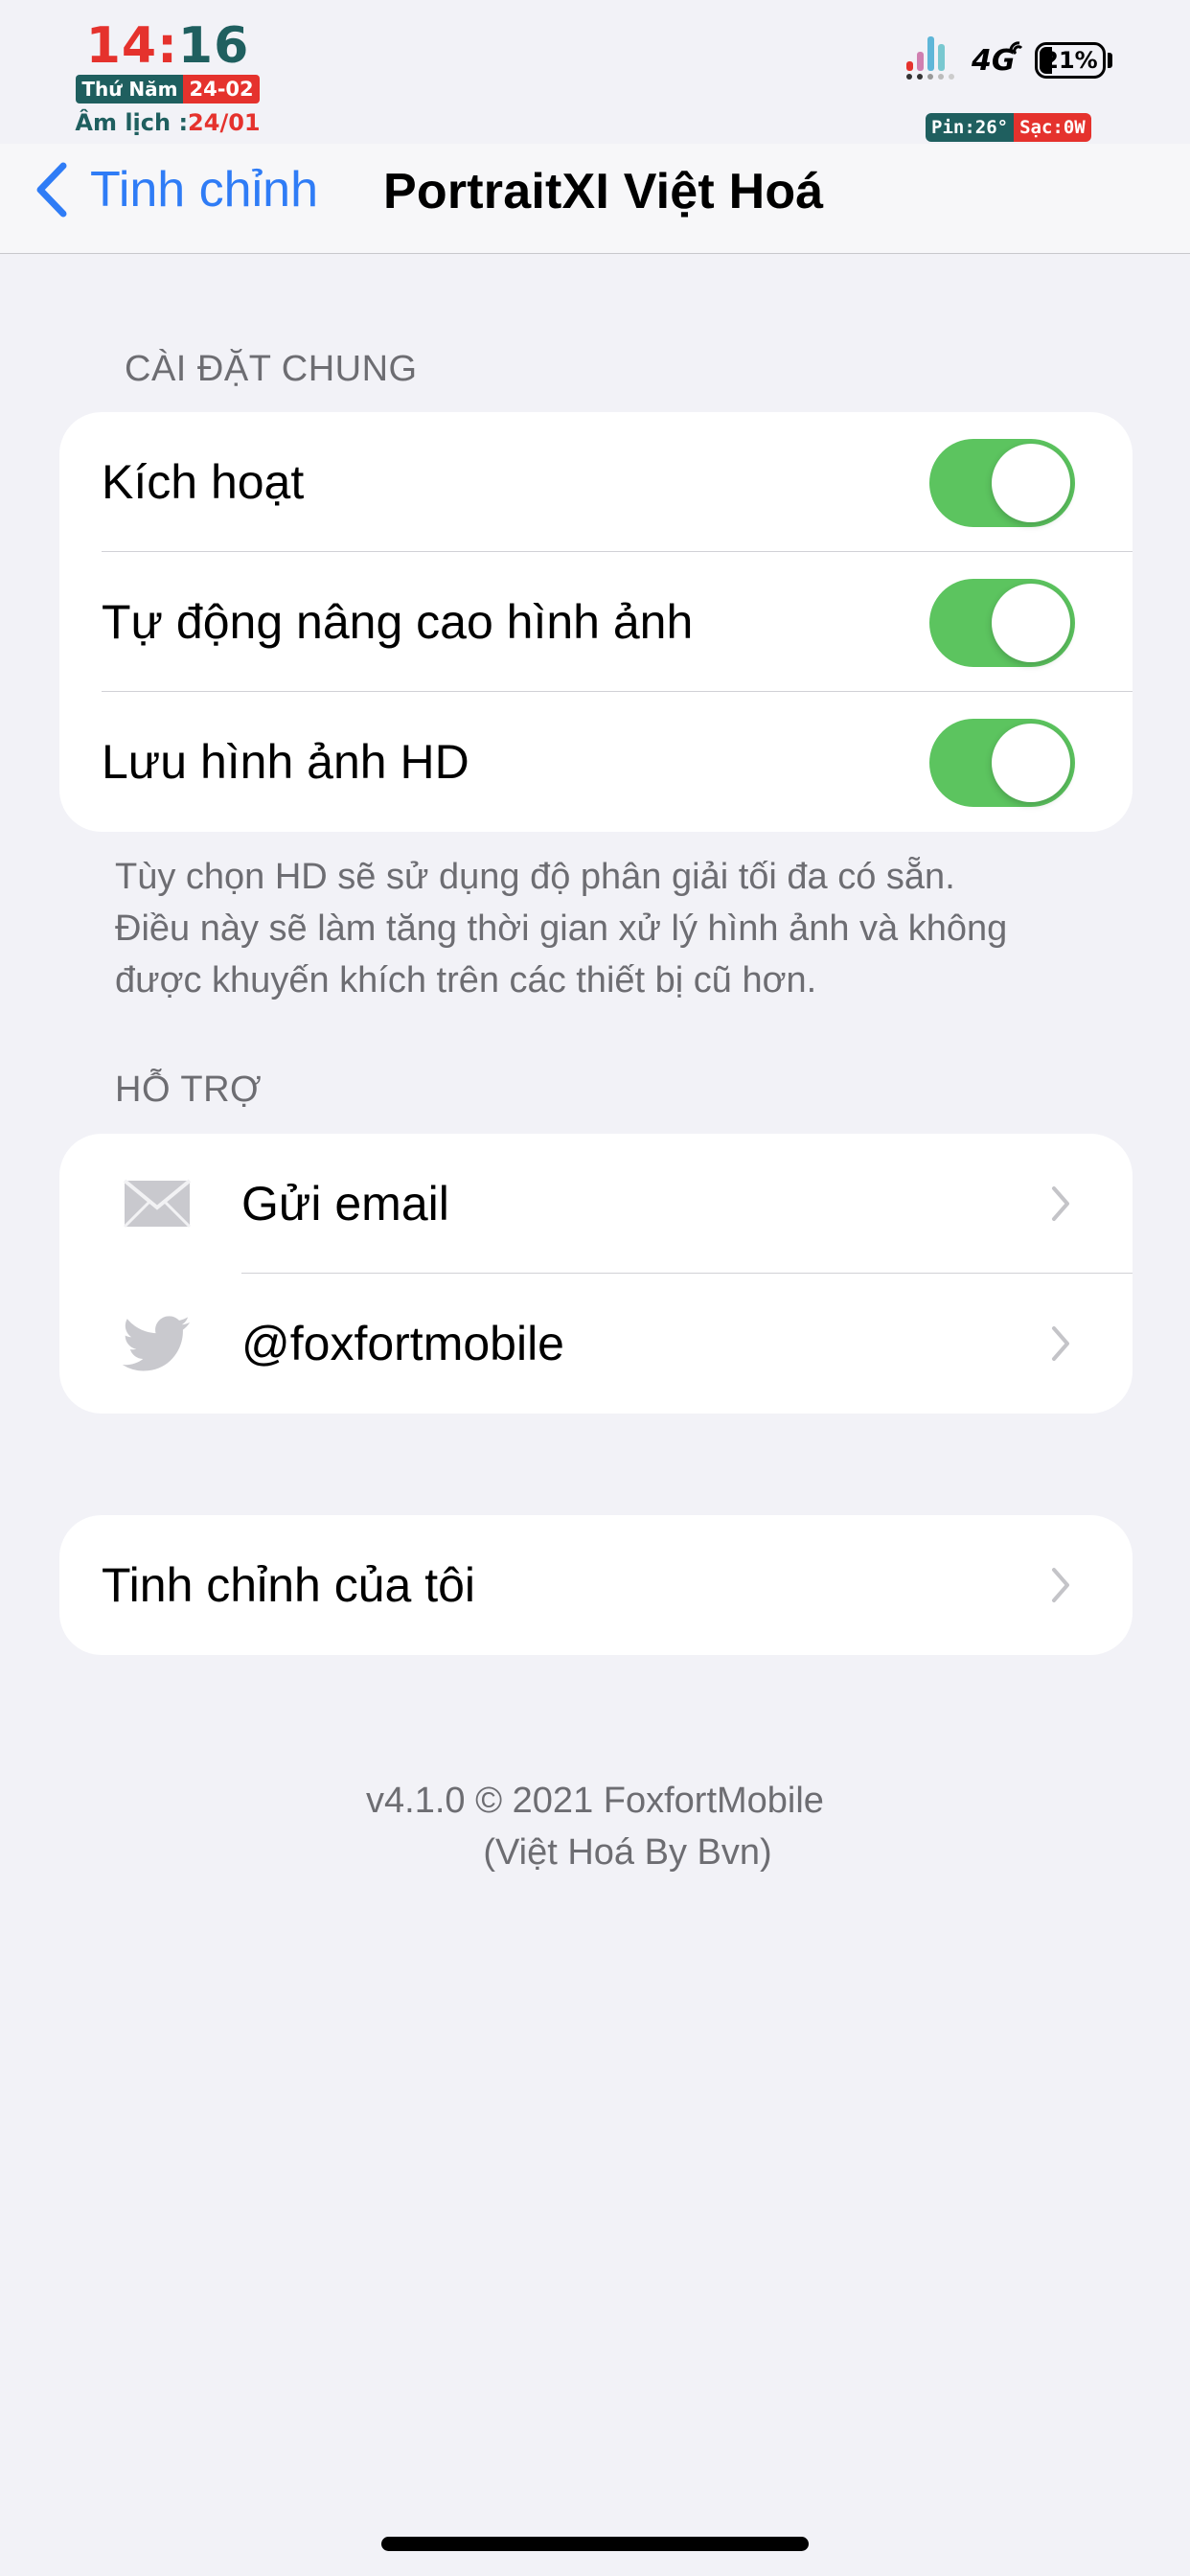 This screenshot has width=1190, height=2576. What do you see at coordinates (158, 1204) in the screenshot?
I see `mail-icon` at bounding box center [158, 1204].